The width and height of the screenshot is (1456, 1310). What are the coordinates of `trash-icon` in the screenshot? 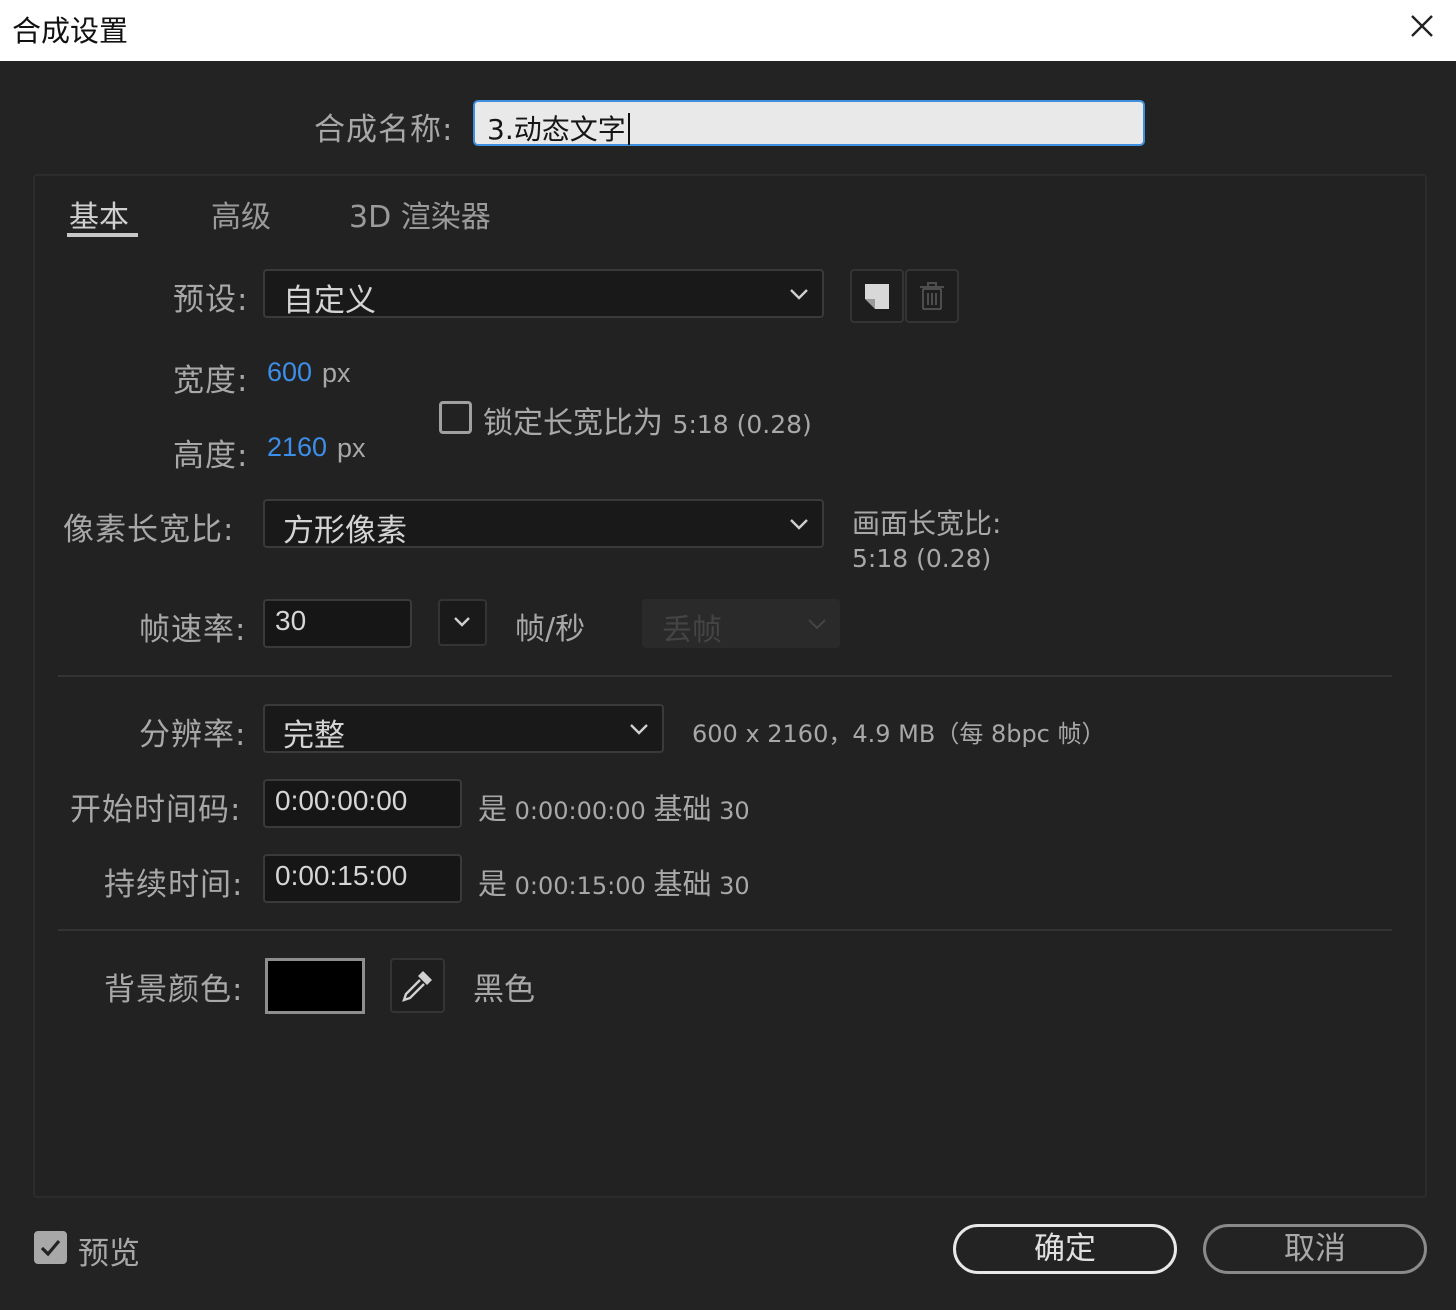 It's located at (932, 296).